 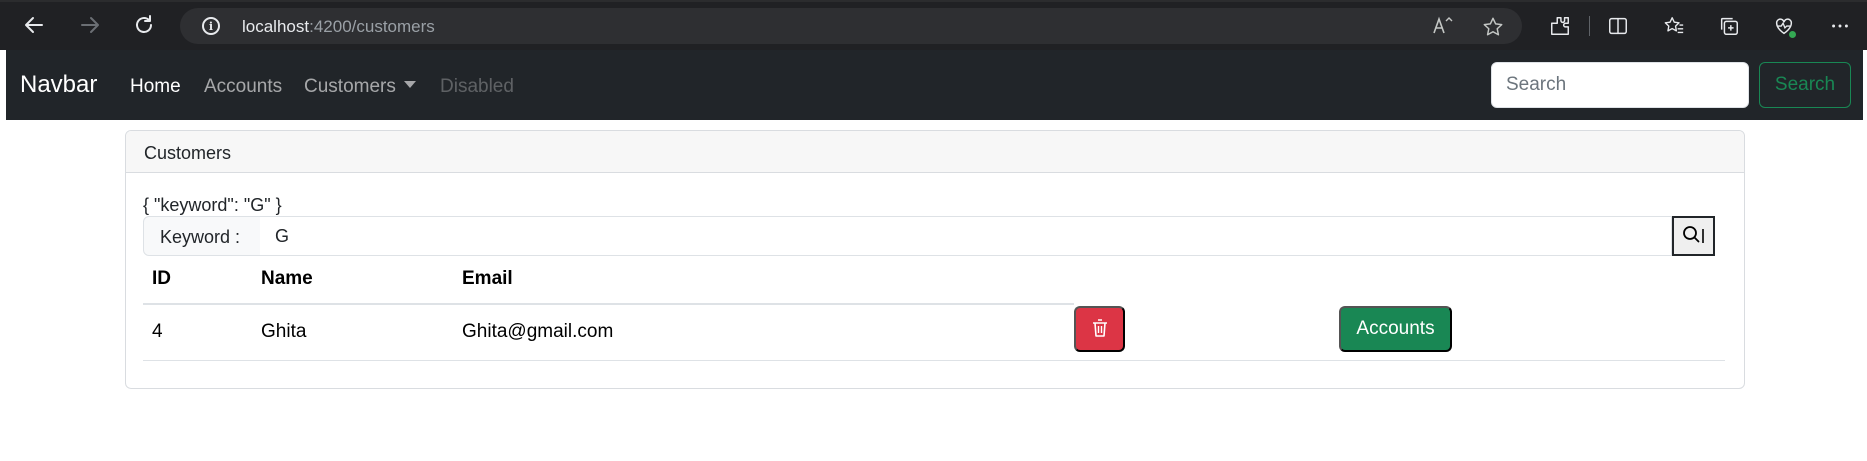 What do you see at coordinates (1560, 26) in the screenshot?
I see `extensions-icon` at bounding box center [1560, 26].